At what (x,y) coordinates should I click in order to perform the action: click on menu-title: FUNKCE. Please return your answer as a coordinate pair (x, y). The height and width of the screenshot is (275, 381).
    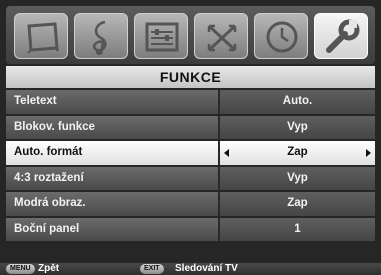
    Looking at the image, I should click on (190, 77).